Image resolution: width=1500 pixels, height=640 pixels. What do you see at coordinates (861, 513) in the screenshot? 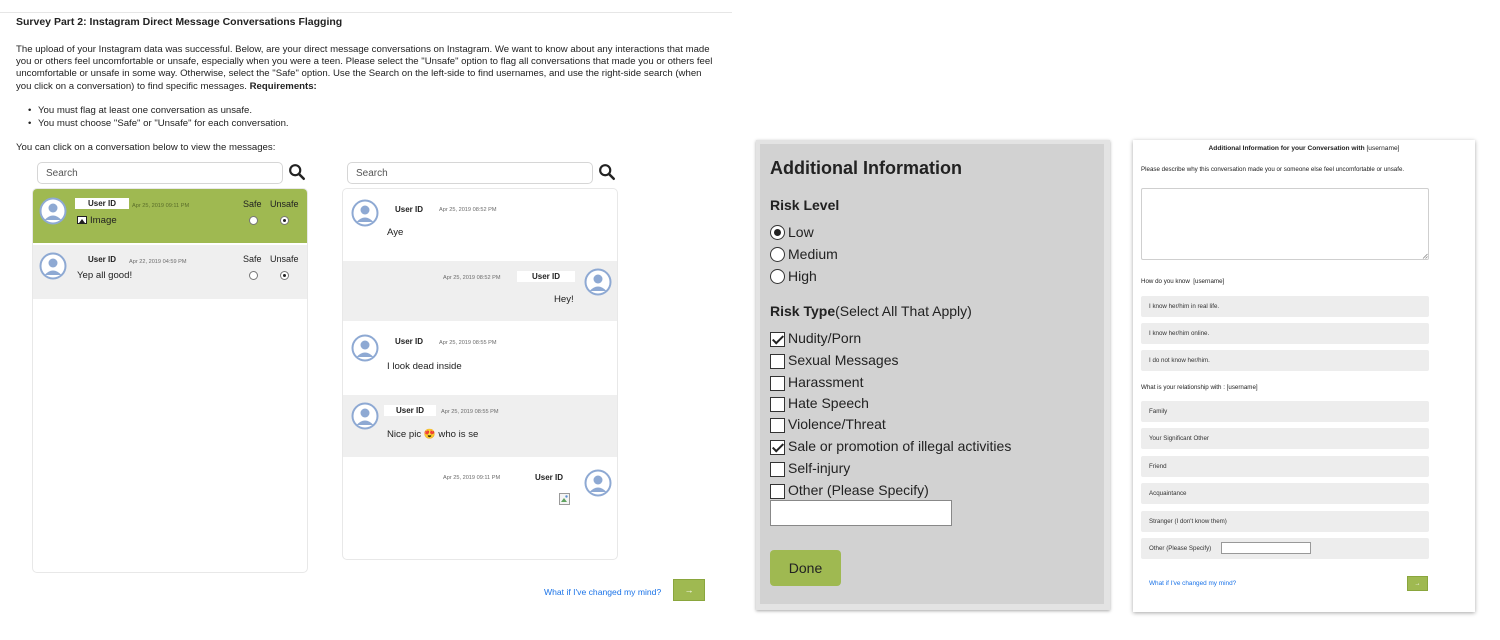
I see `other-specify-input` at bounding box center [861, 513].